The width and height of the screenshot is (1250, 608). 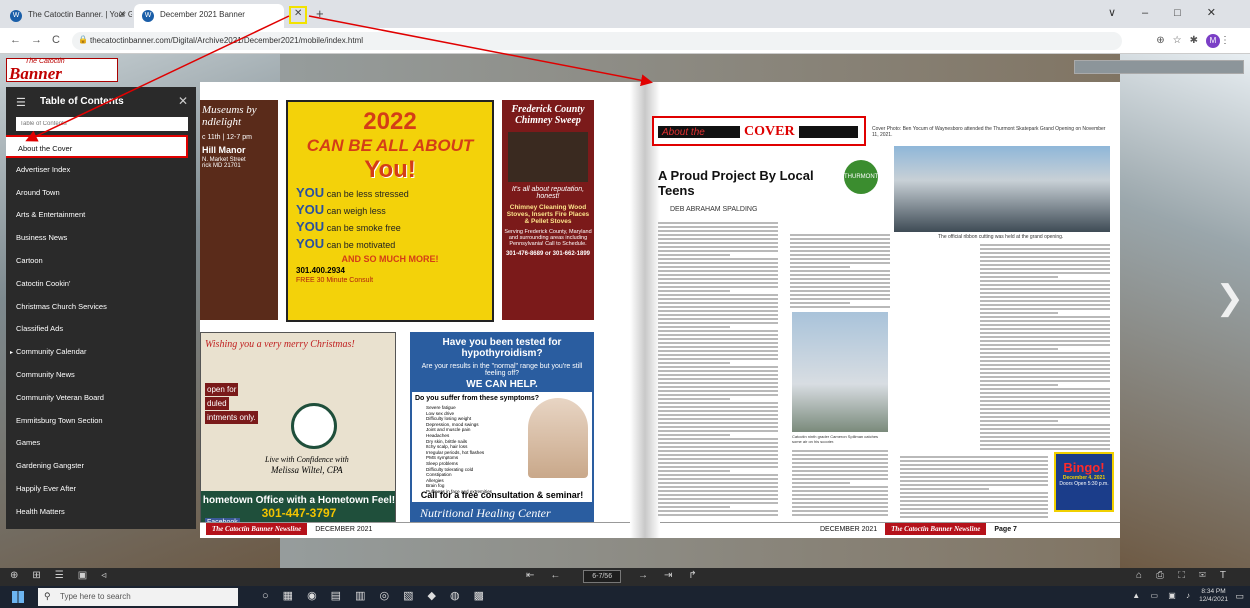 I want to click on sound-icon: ◃, so click(x=110, y=575).